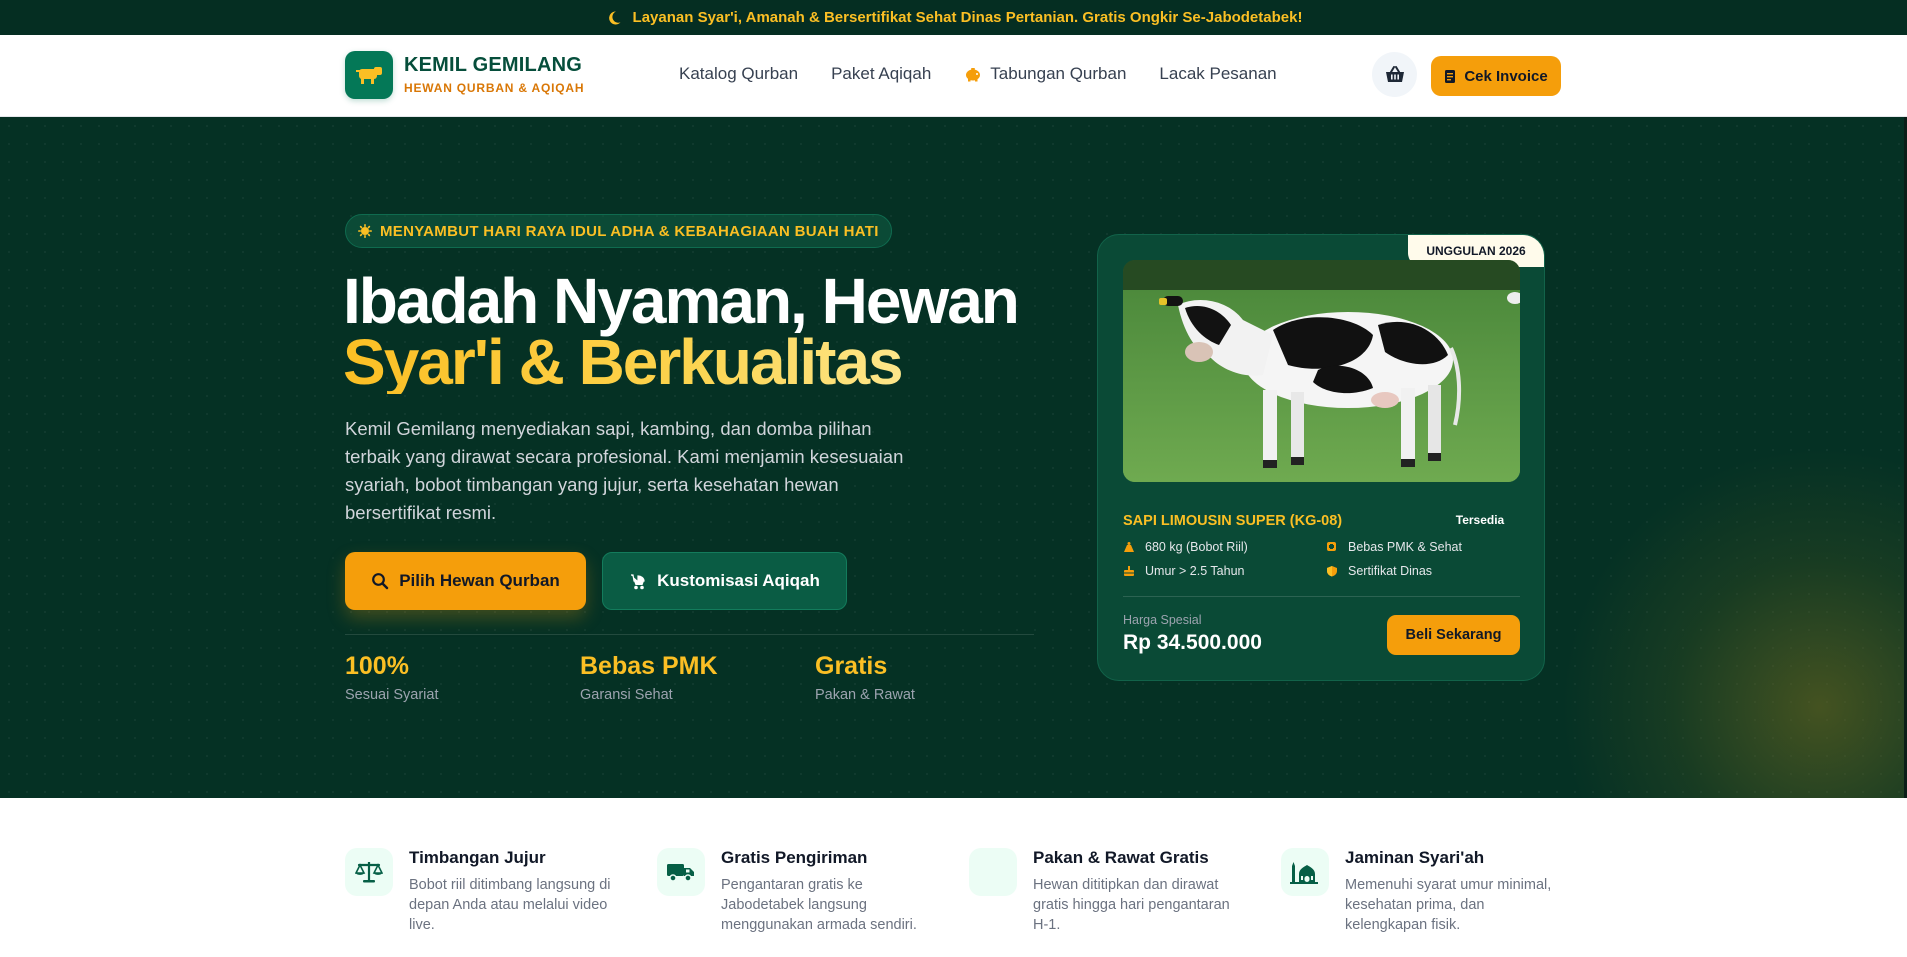 The image size is (1907, 957). What do you see at coordinates (1162, 620) in the screenshot?
I see `price-label: Harga Spesial` at bounding box center [1162, 620].